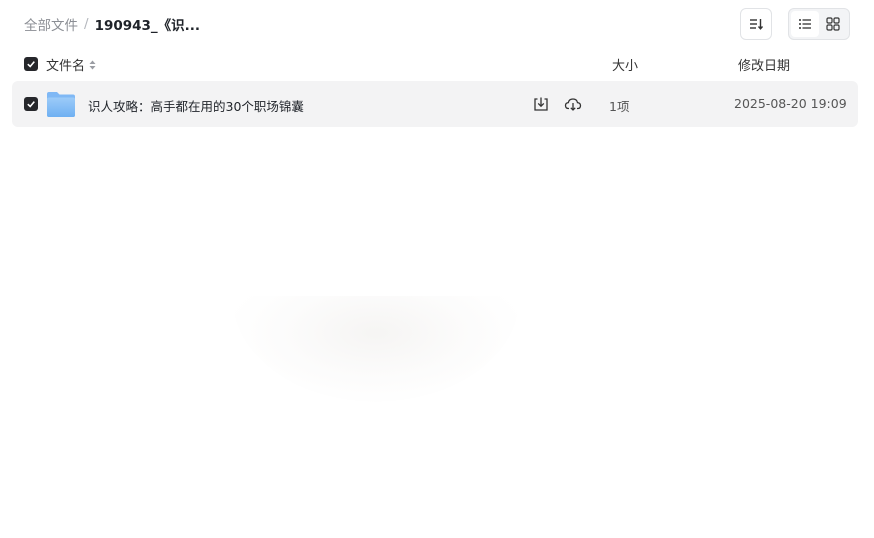 This screenshot has width=874, height=538. I want to click on list-view-button, so click(805, 24).